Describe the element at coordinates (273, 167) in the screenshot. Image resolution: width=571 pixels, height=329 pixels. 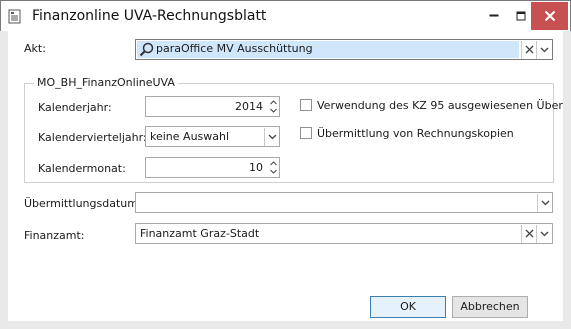
I see `kalendermonat-spinner` at that location.